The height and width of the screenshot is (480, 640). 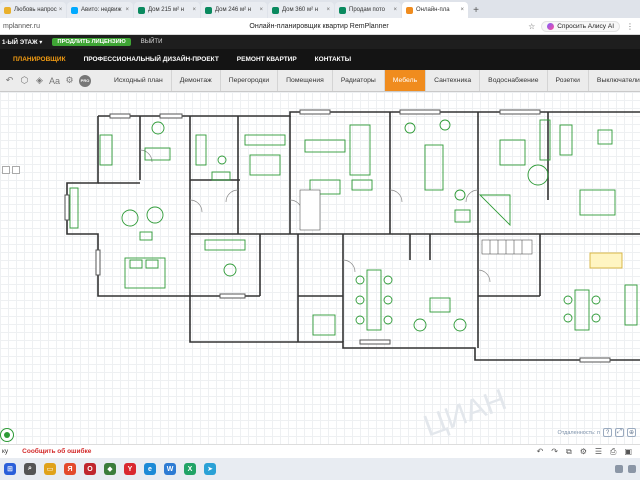 I want to click on layers-icon: ◈, so click(x=39, y=80).